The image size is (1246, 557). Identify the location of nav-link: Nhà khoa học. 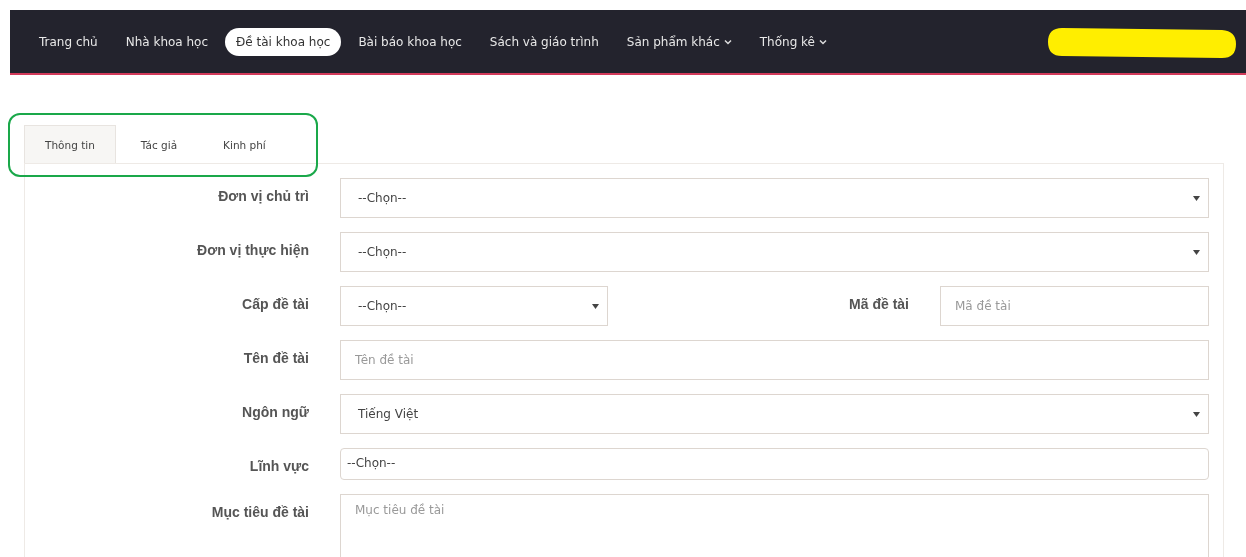
(167, 41).